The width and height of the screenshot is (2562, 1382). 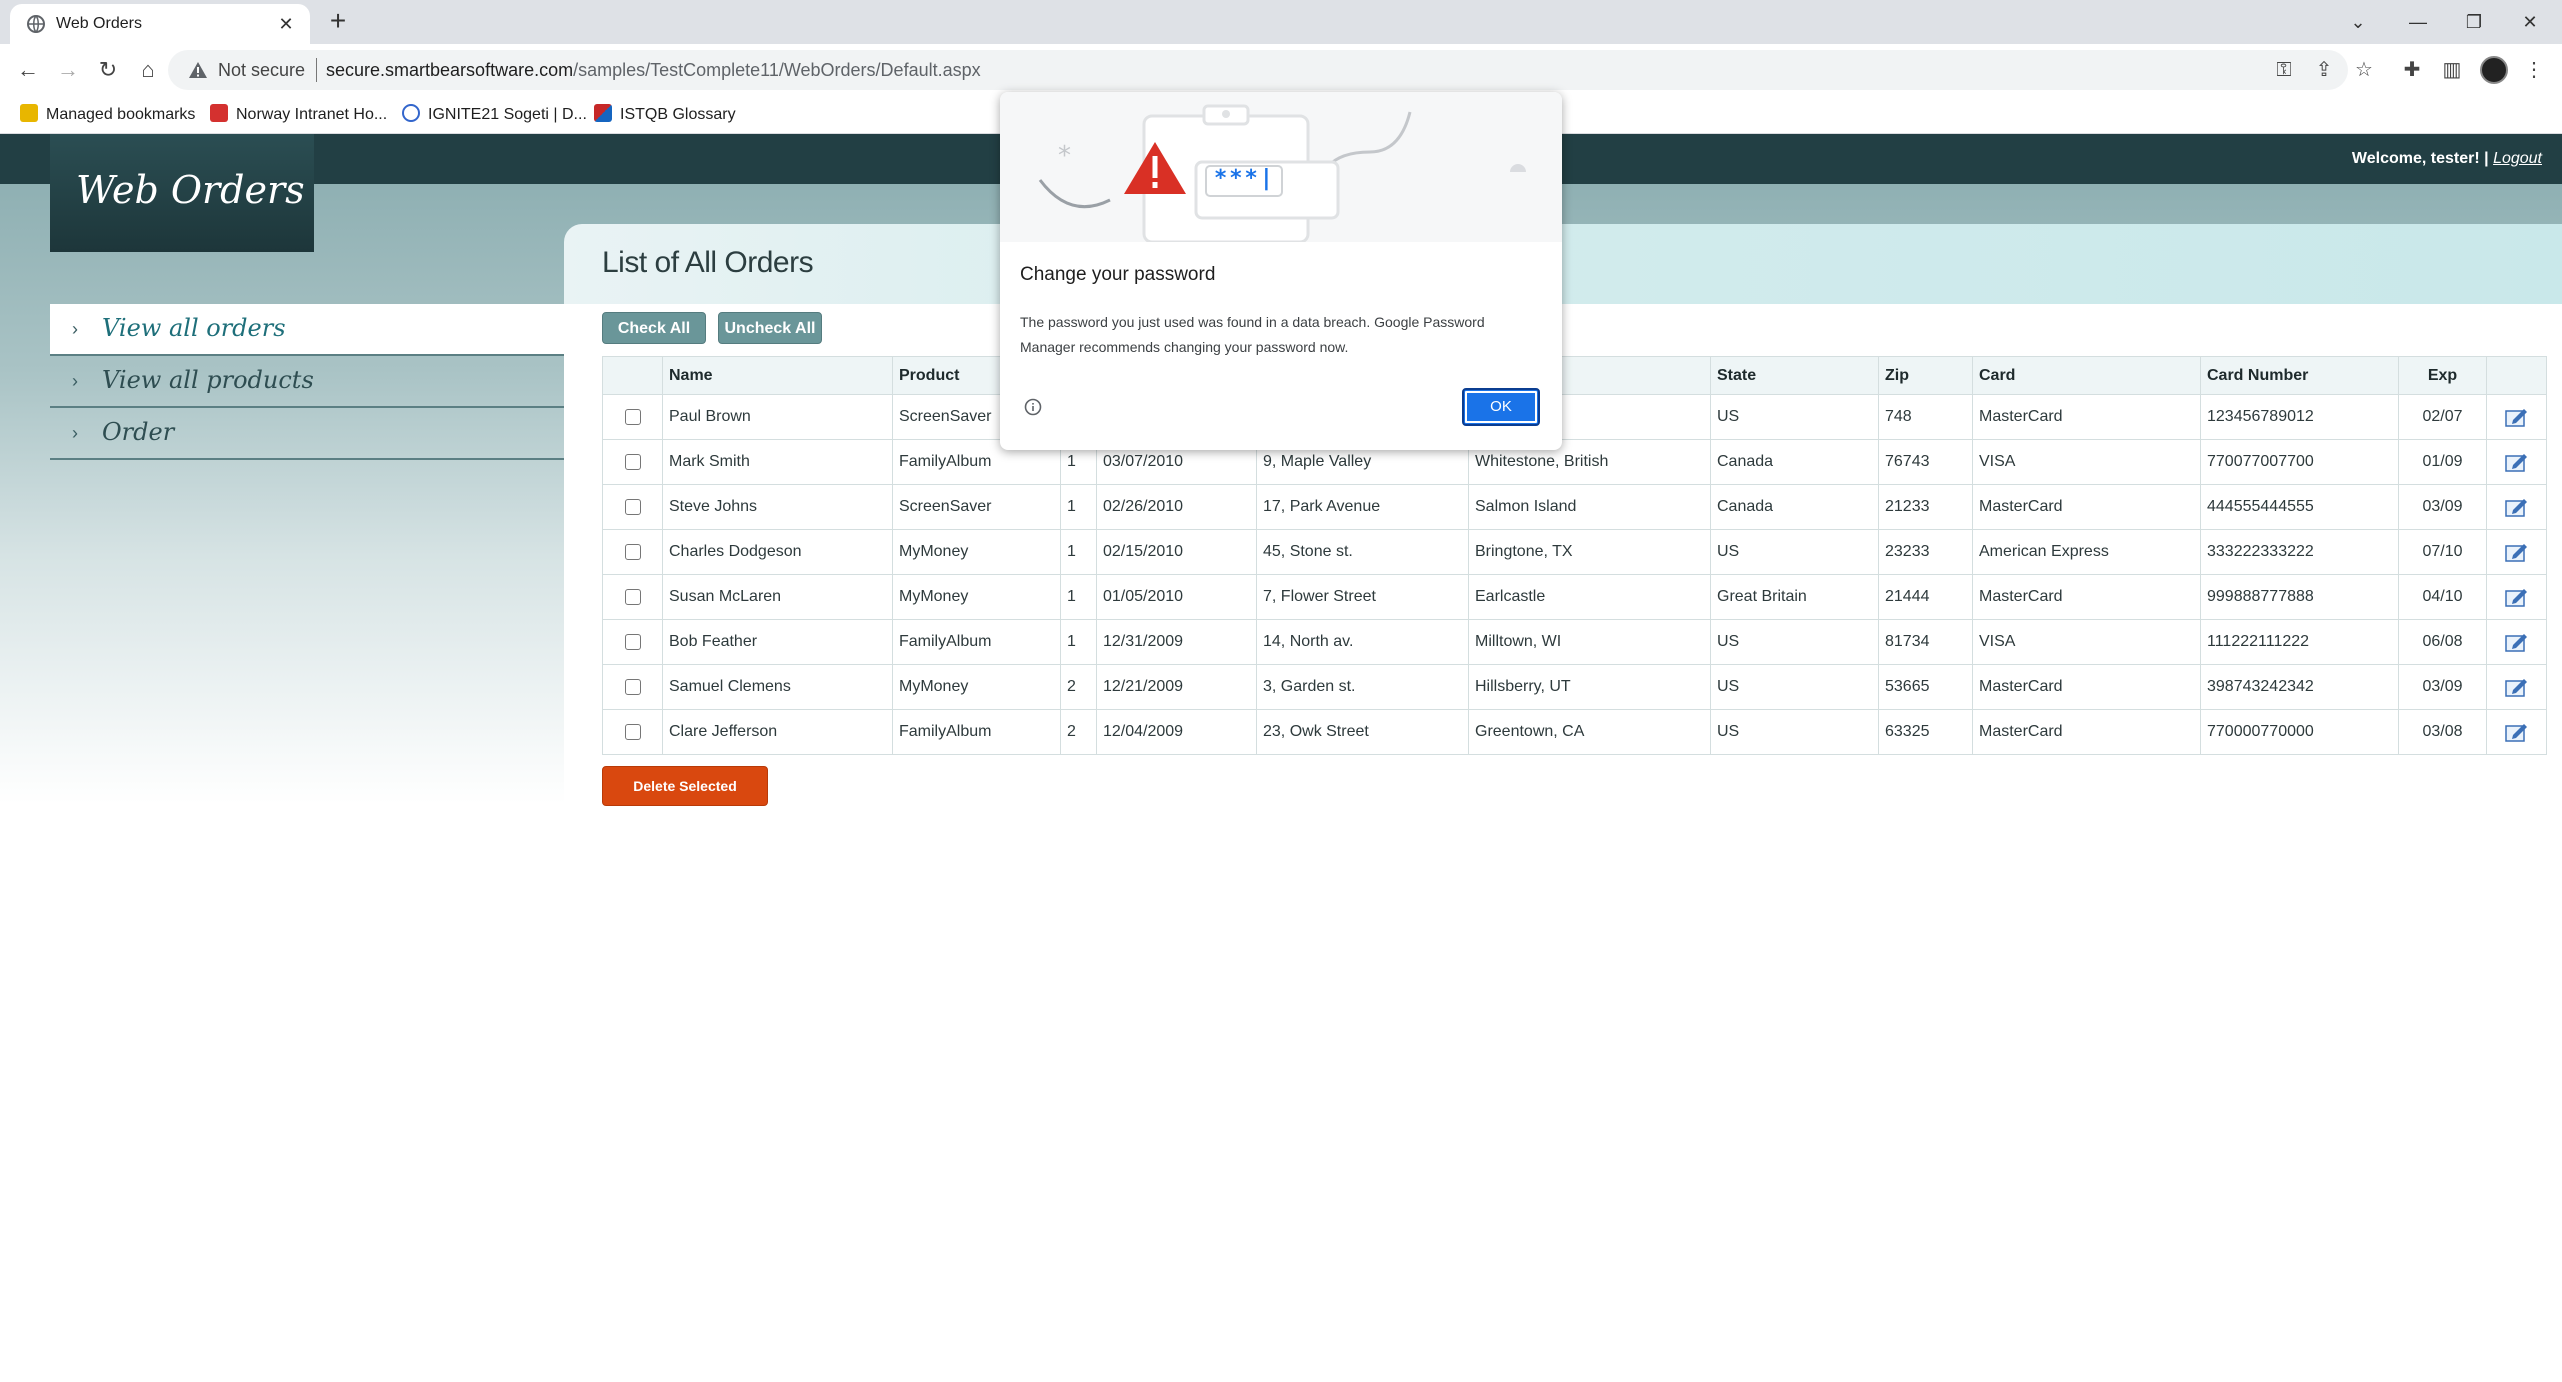 What do you see at coordinates (2086, 642) in the screenshot?
I see `table-cell: VISA` at bounding box center [2086, 642].